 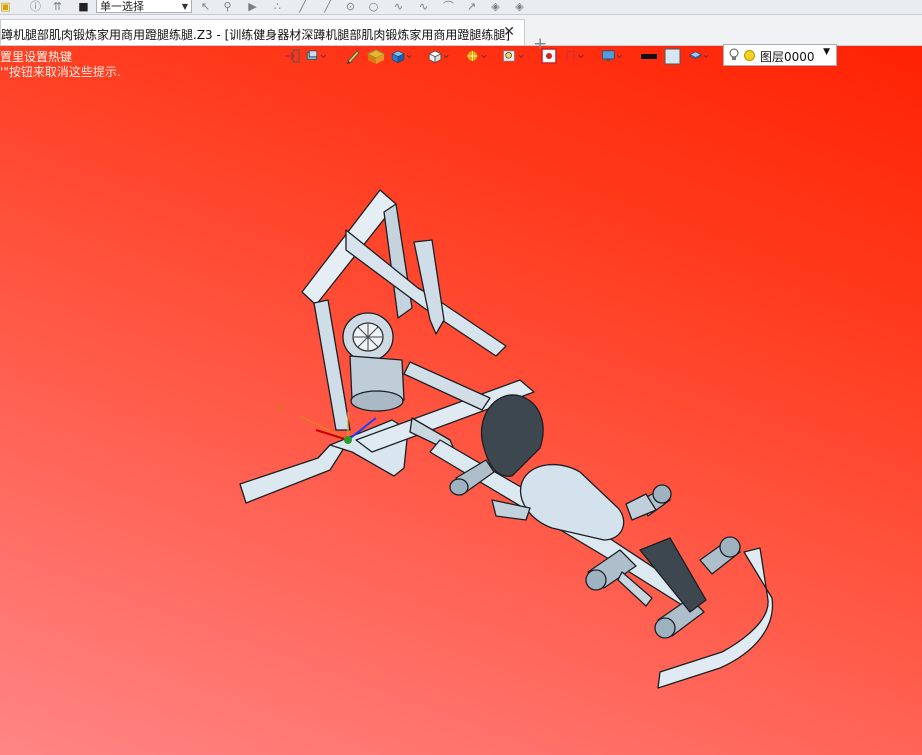 What do you see at coordinates (398, 261) in the screenshot?
I see `tower-right-post` at bounding box center [398, 261].